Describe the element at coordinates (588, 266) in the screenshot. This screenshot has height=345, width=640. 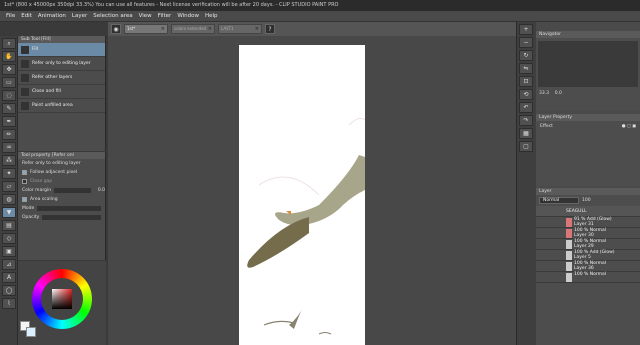
I see `layer-row: 100 % Normal Layer 36` at that location.